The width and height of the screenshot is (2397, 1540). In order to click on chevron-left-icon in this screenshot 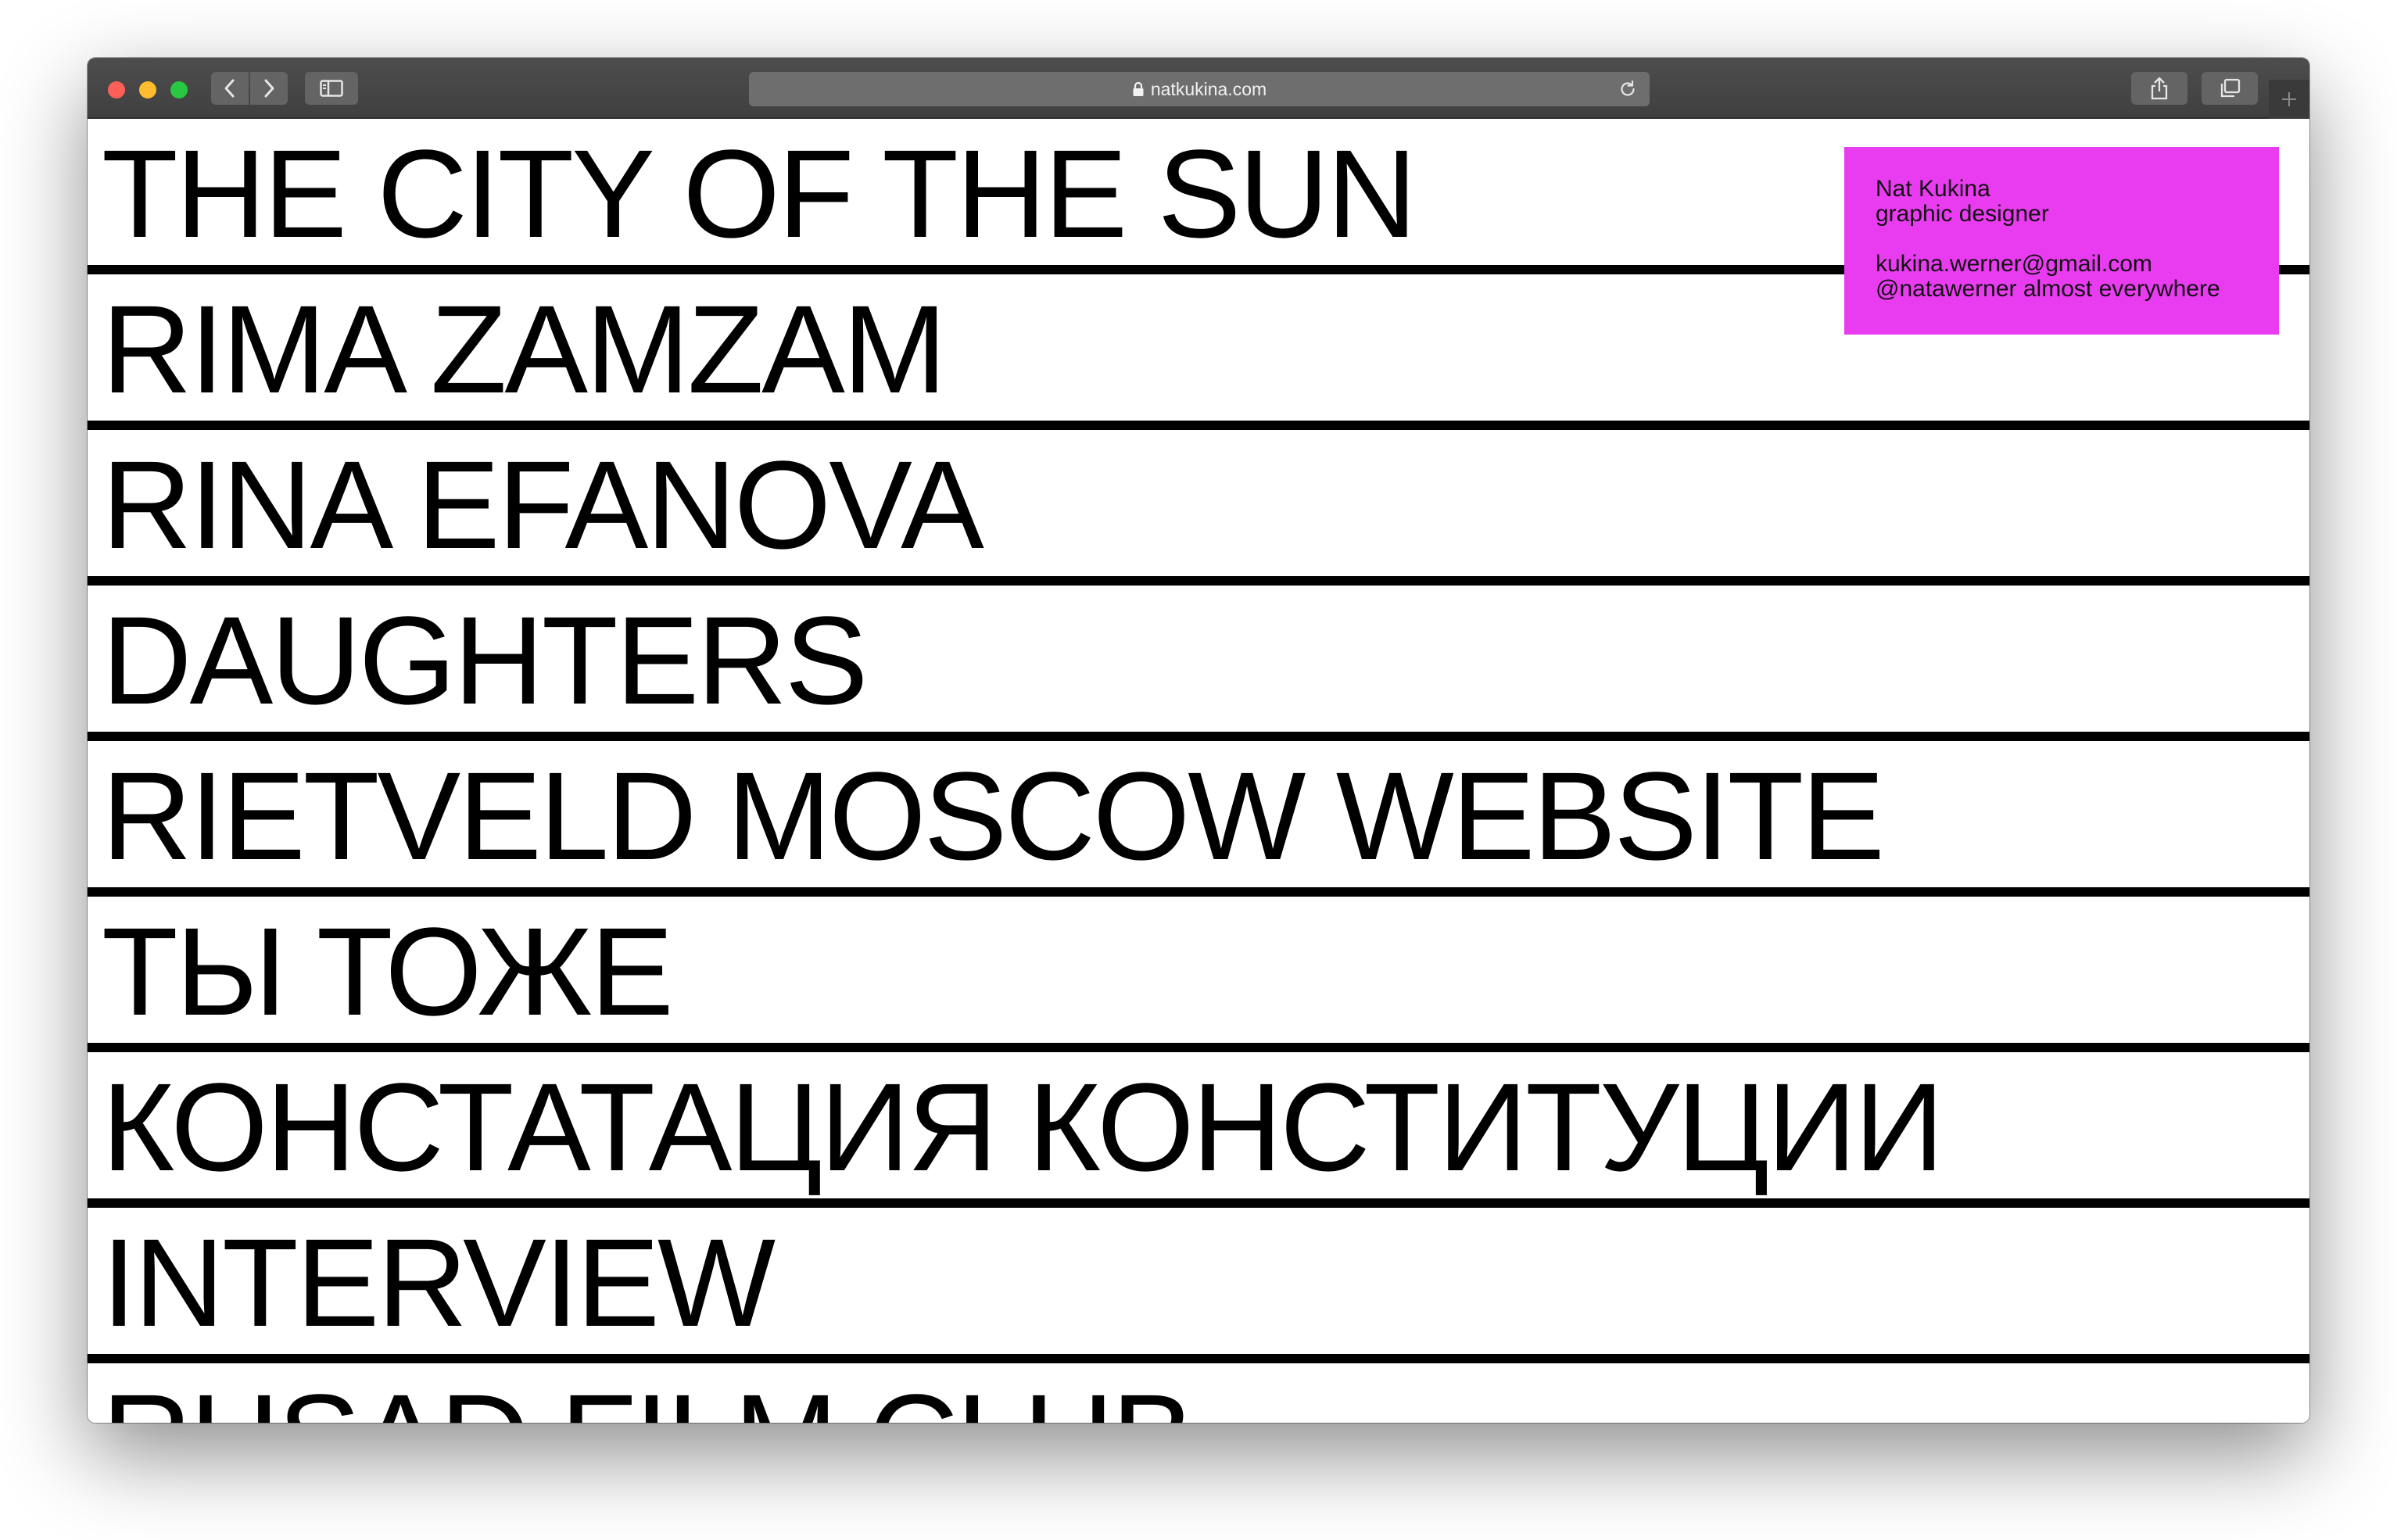, I will do `click(229, 88)`.